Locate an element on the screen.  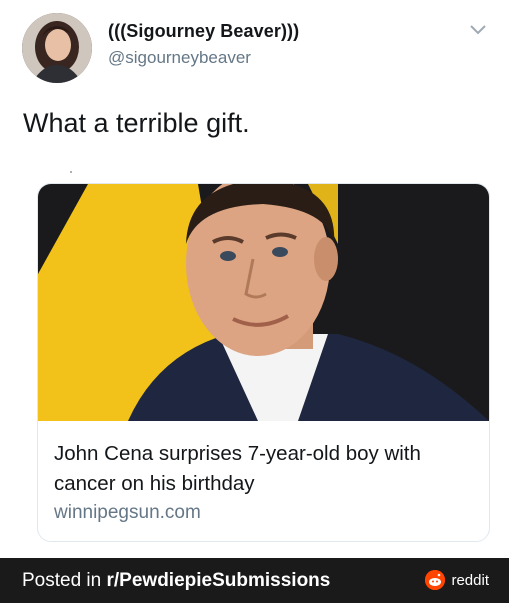
posted-in-text: Posted in r/PewdiepieSubmissions is located at coordinates (176, 581).